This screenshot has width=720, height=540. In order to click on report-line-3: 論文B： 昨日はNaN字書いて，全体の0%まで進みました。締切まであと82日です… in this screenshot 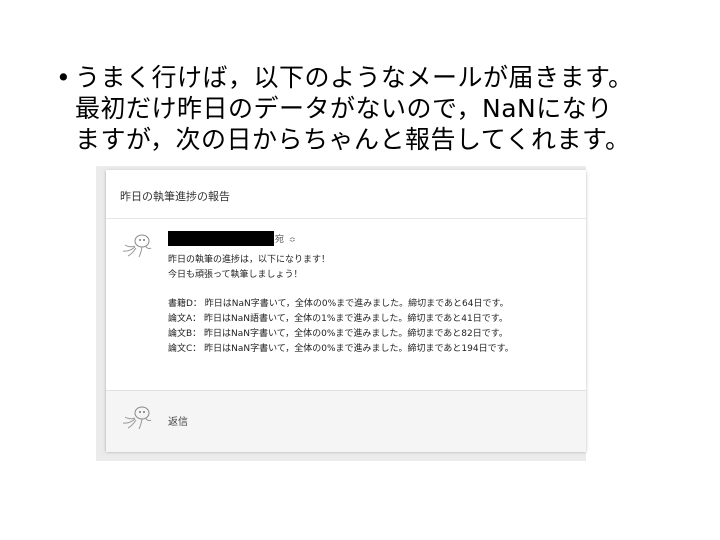, I will do `click(338, 334)`.